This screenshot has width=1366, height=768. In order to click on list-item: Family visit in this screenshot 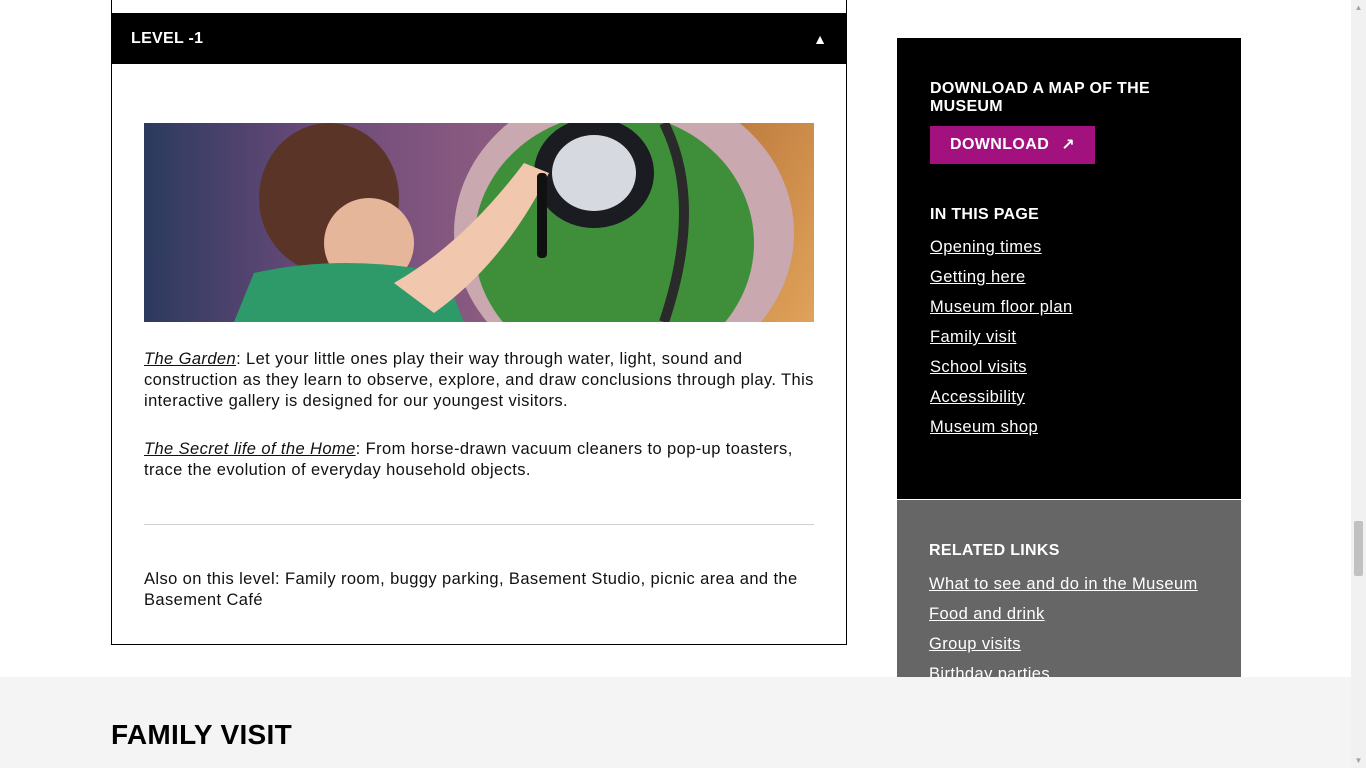, I will do `click(1069, 343)`.